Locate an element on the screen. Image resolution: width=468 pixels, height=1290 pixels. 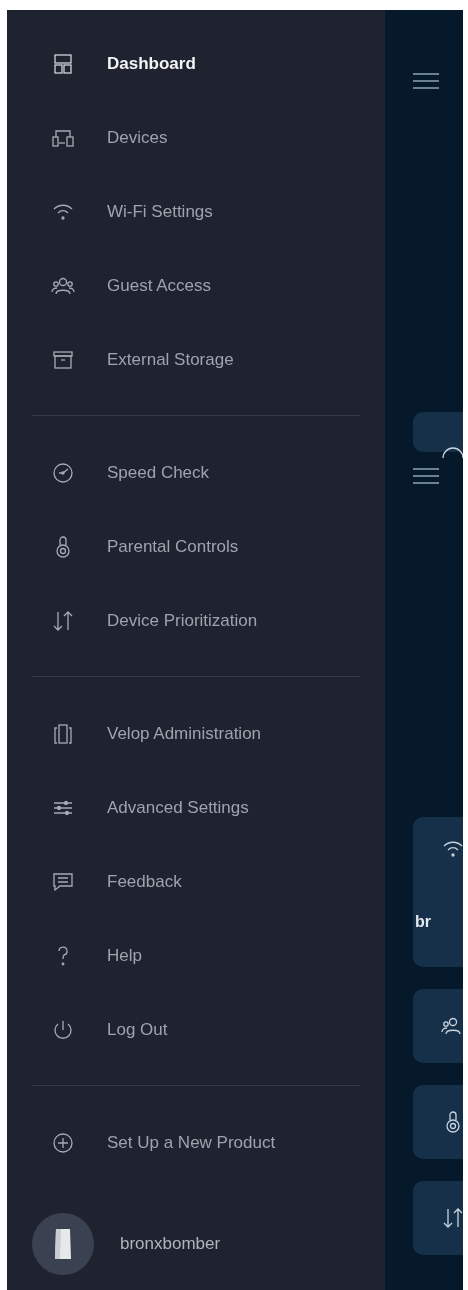
towers-icon is located at coordinates (63, 734).